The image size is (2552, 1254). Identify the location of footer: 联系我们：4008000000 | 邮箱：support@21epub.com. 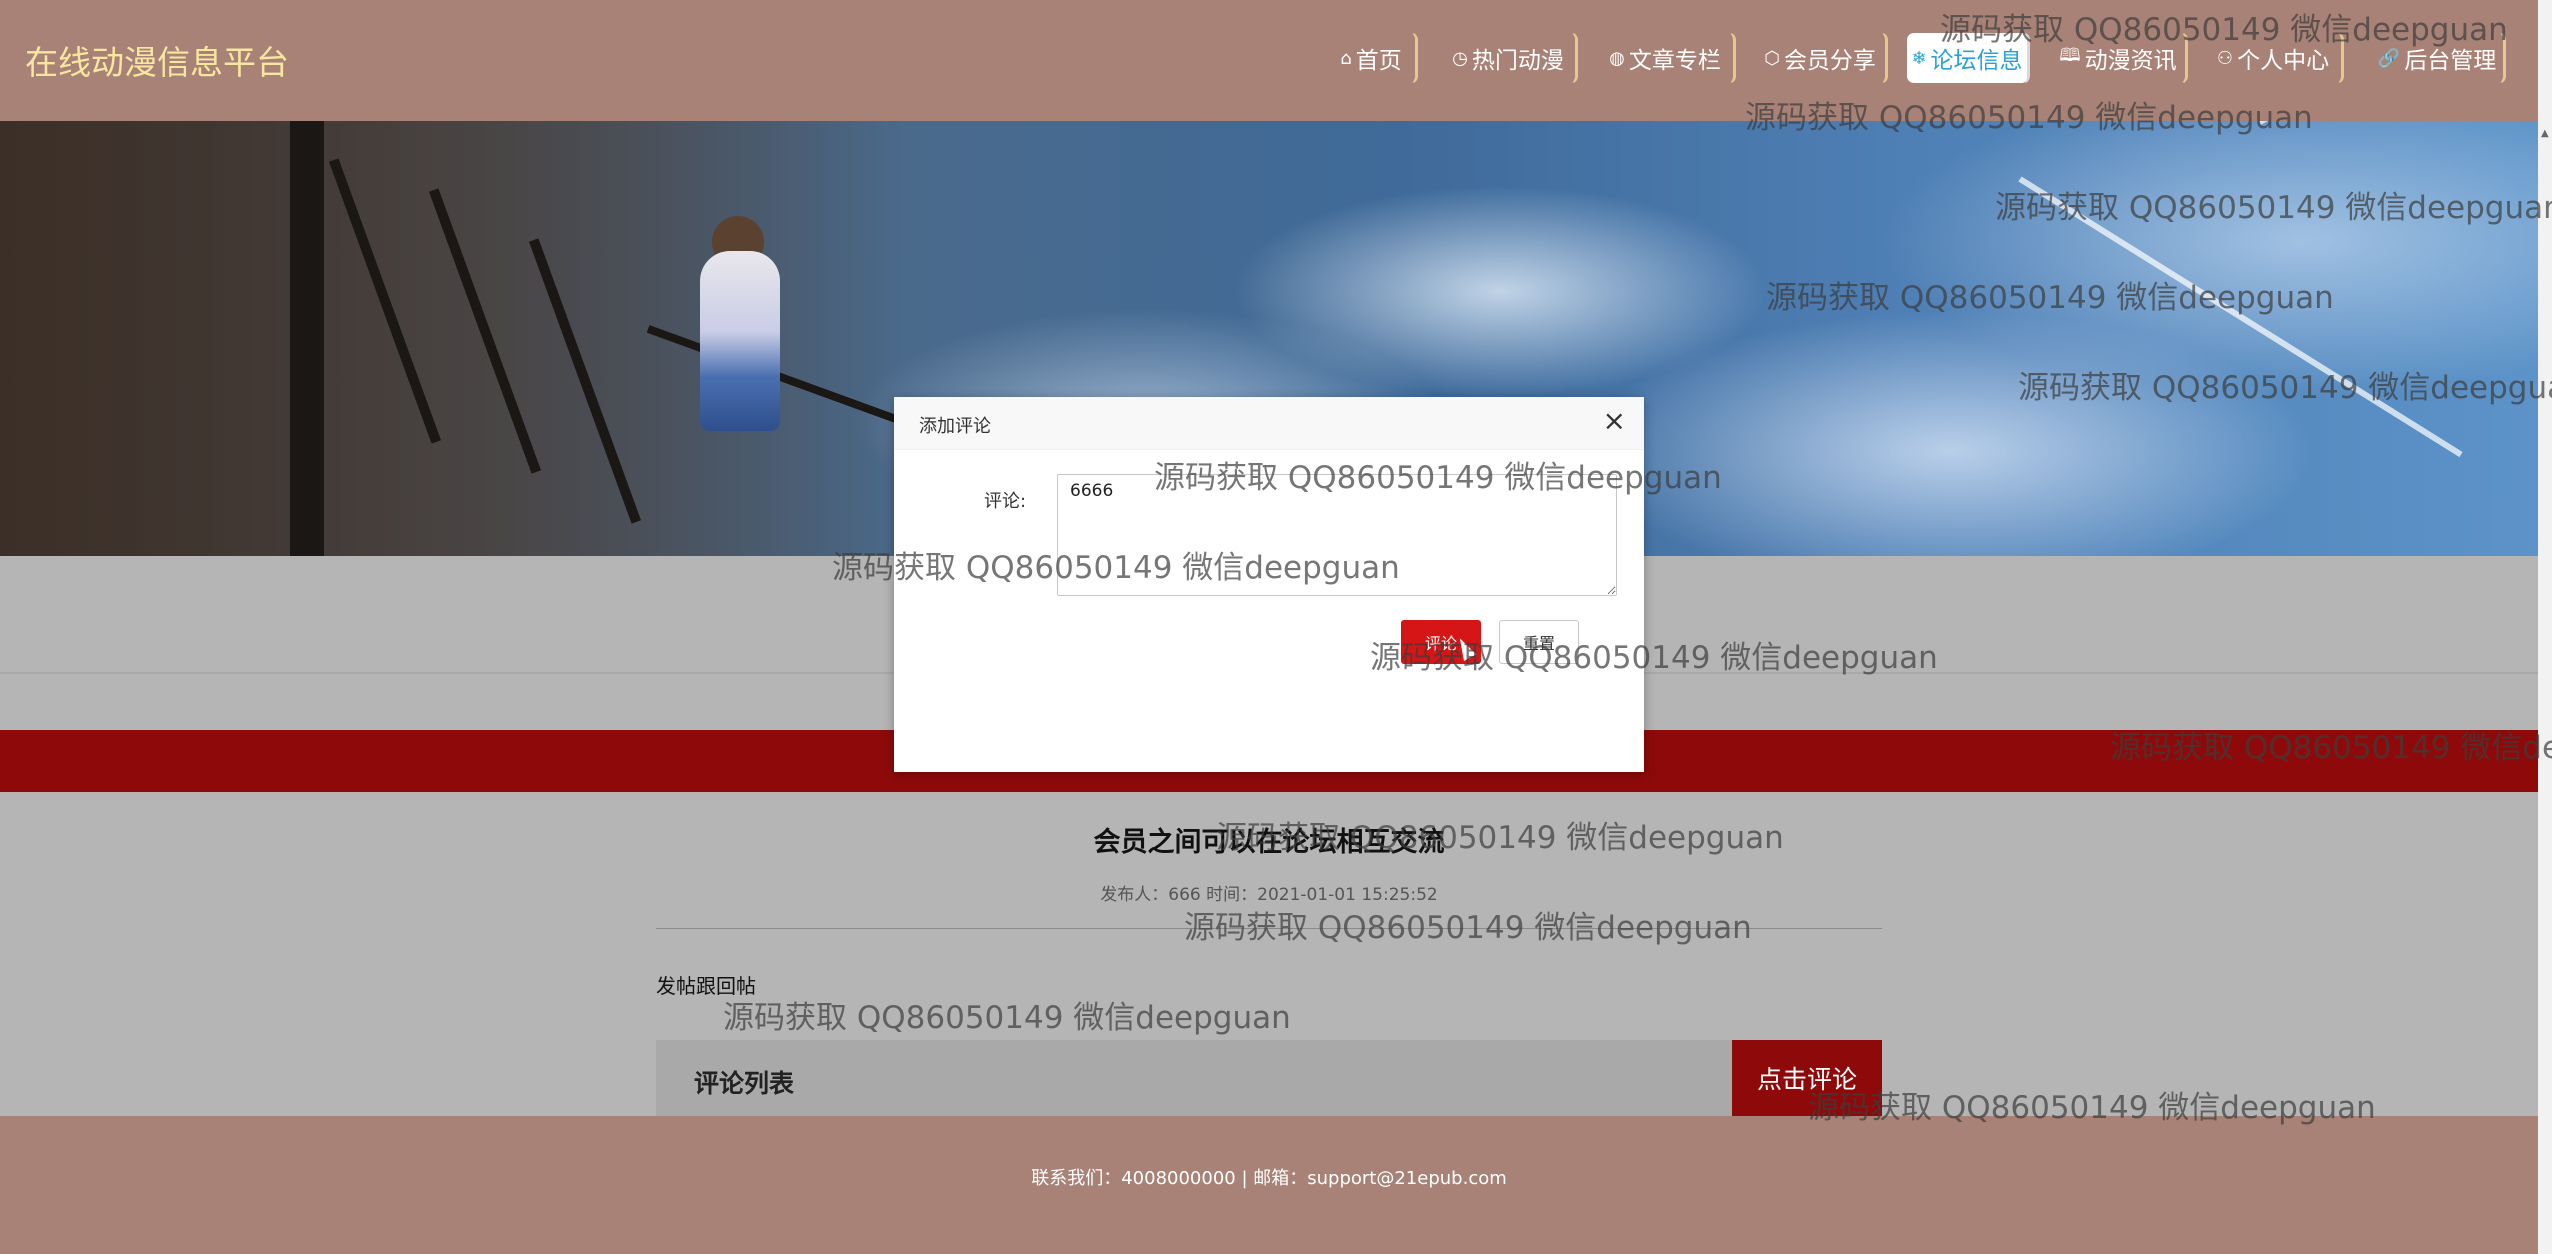
(1269, 1185).